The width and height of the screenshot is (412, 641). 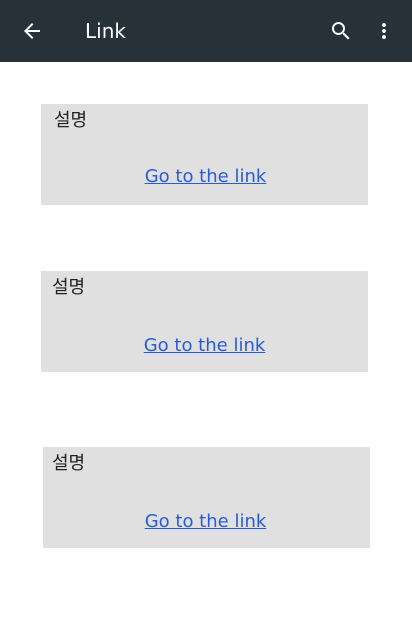 What do you see at coordinates (341, 31) in the screenshot?
I see `search-icon` at bounding box center [341, 31].